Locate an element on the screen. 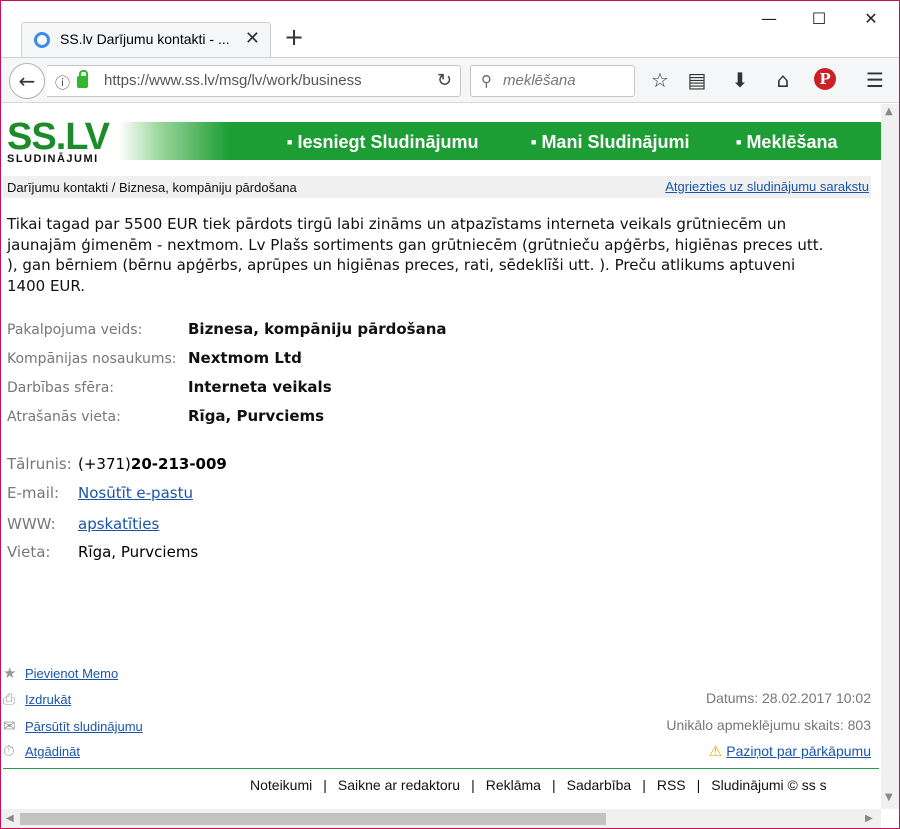 The height and width of the screenshot is (829, 900). option-row: Kompānijas nosaukums: Nextmom Ltd is located at coordinates (154, 358).